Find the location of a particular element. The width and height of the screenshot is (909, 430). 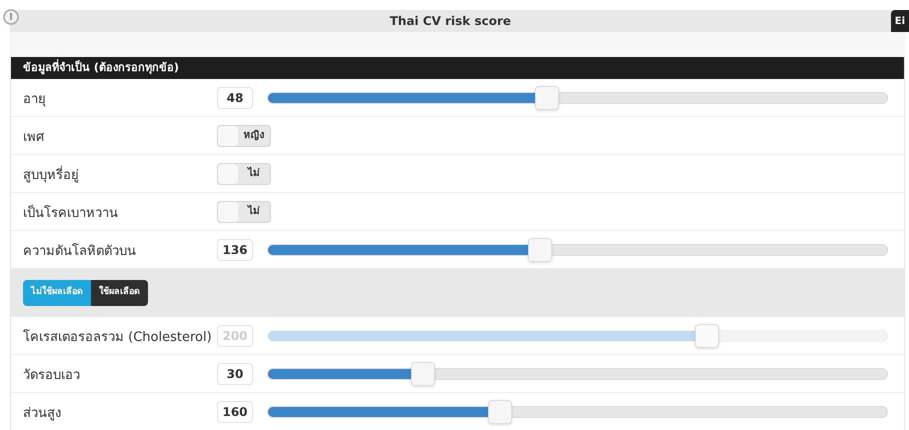

field-label: เป็นโรคเบาหวาน is located at coordinates (71, 213).